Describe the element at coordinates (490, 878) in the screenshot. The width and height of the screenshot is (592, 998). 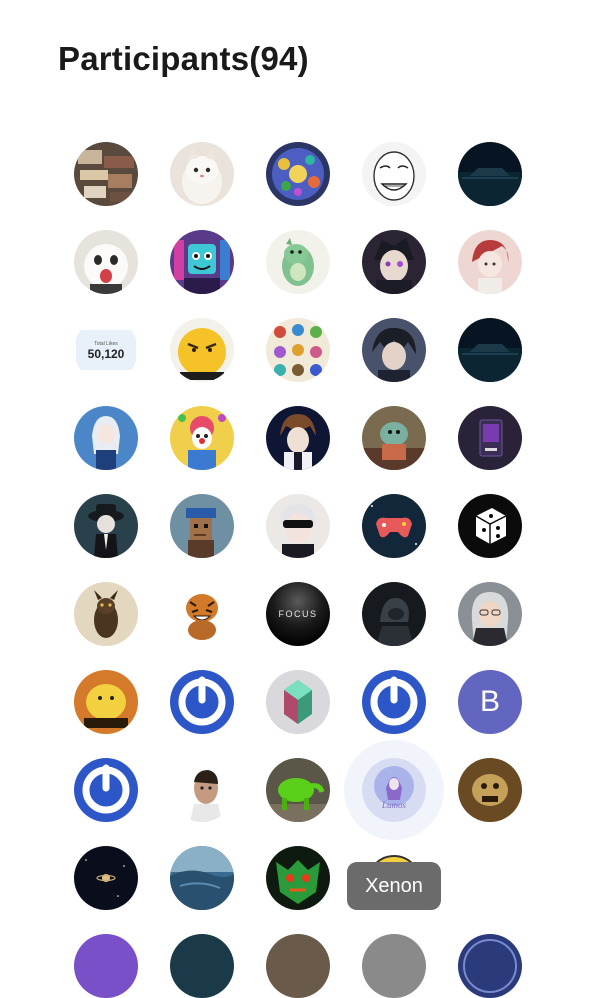
I see `participant-avatar-placeholder` at that location.